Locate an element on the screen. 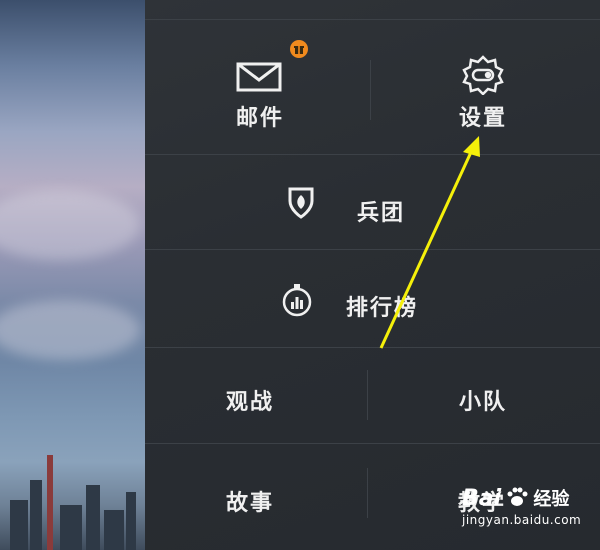  annotation-arrow is located at coordinates (429, 242).